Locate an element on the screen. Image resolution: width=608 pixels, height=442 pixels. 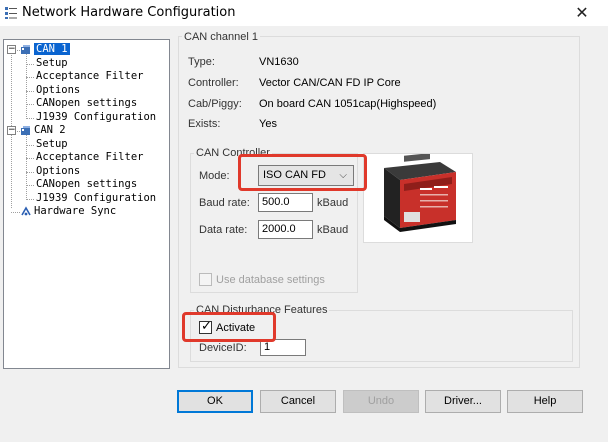
controller-label: Controller: is located at coordinates (213, 83).